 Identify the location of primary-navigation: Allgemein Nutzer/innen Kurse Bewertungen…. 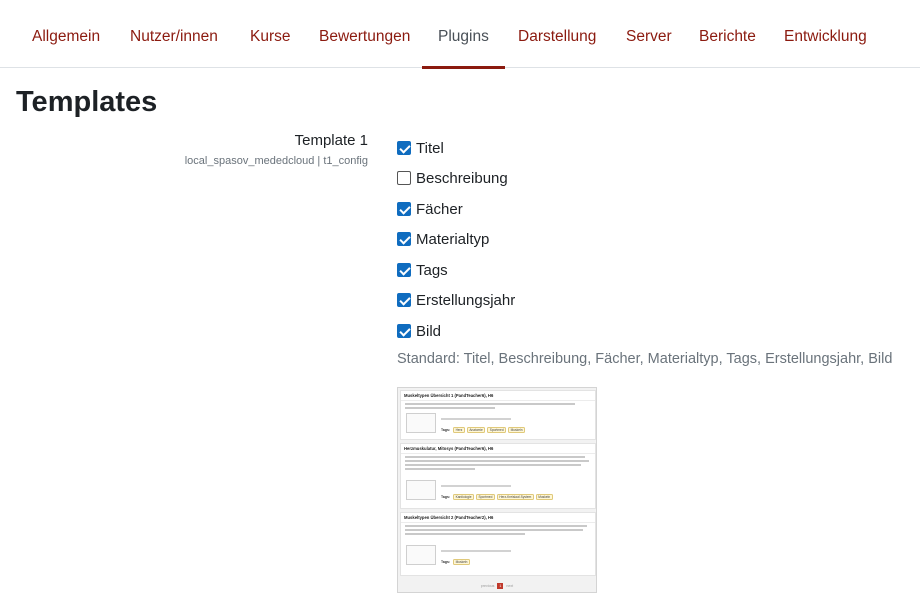
(460, 34).